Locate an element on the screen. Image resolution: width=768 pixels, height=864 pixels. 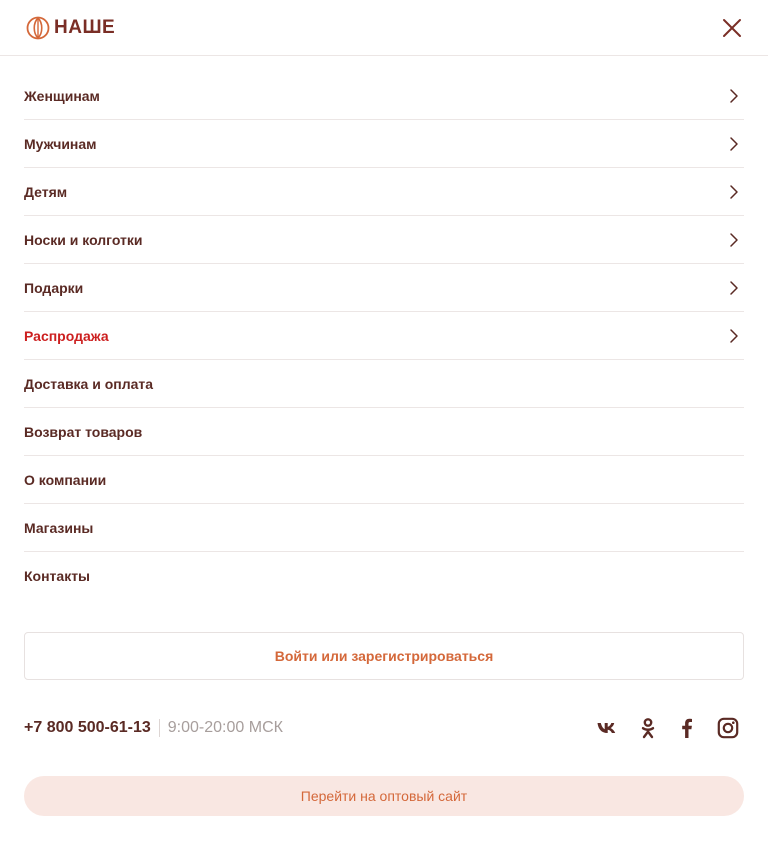
menu-item-label: Магазины is located at coordinates (59, 527).